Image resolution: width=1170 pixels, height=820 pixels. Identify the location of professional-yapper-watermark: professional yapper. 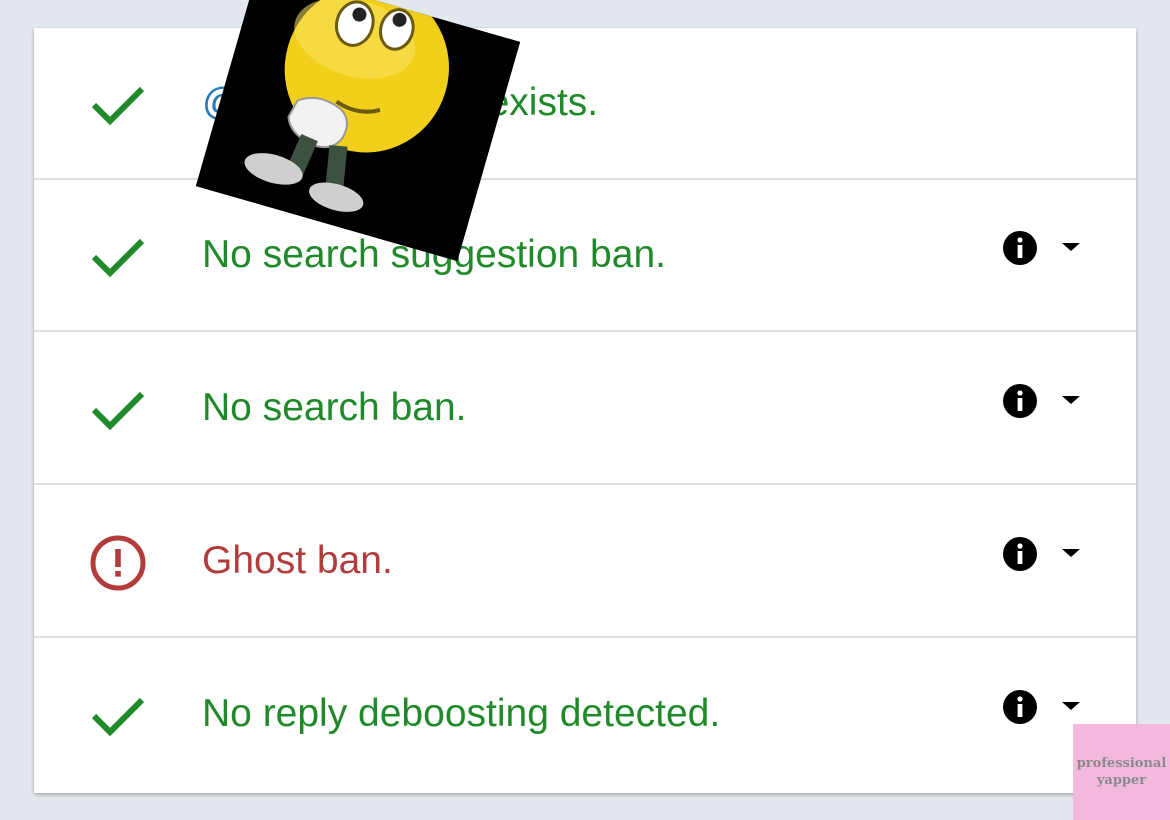
(1121, 772).